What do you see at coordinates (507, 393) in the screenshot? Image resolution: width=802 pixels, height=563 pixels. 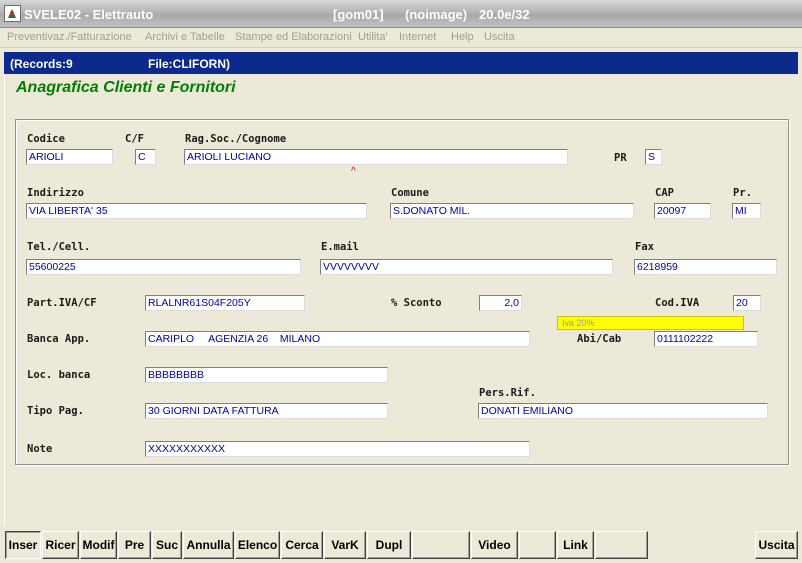 I see `label-persrif: Pers.Rif.` at bounding box center [507, 393].